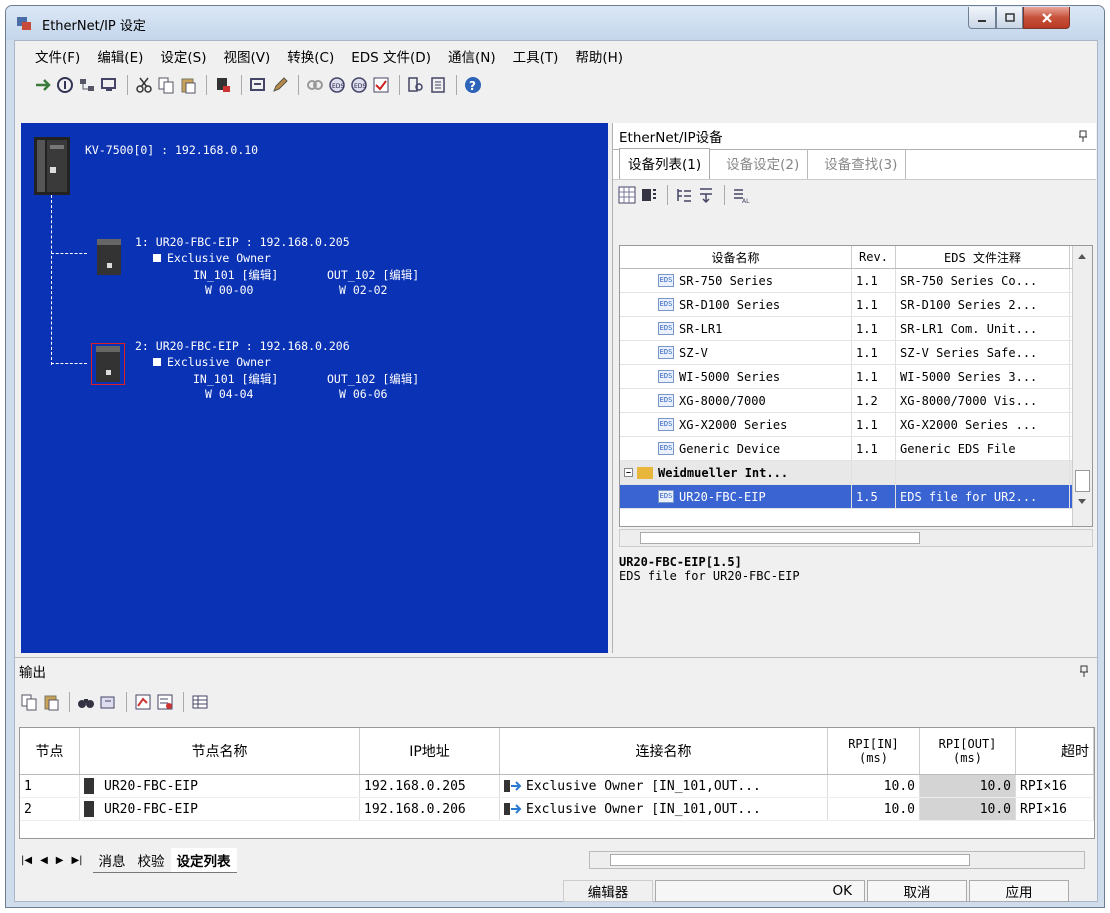 This screenshot has width=1110, height=913. I want to click on help-icon: ?, so click(473, 85).